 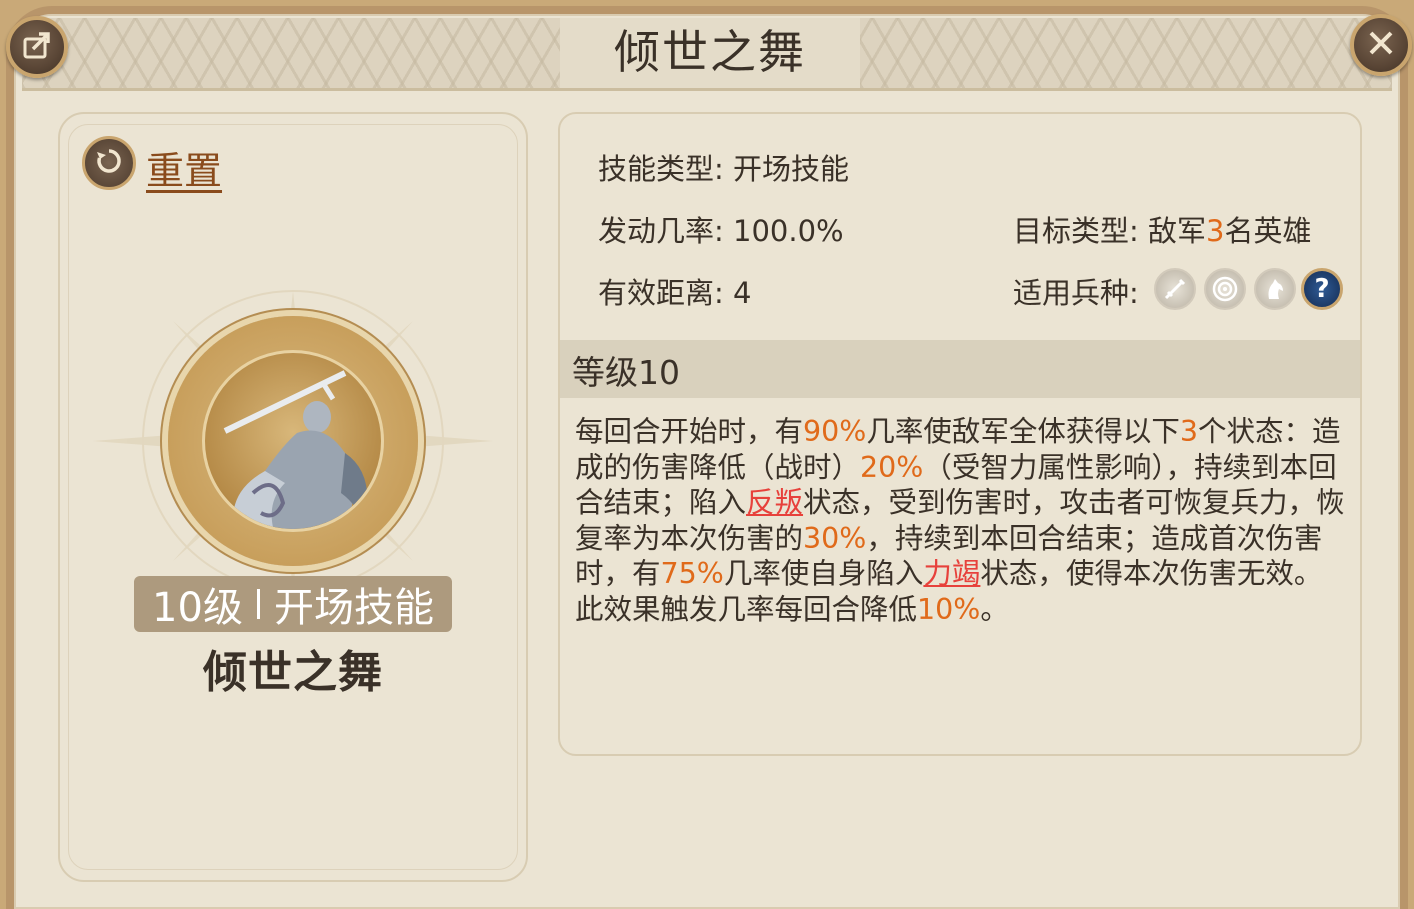 What do you see at coordinates (951, 573) in the screenshot?
I see `status-link-exhausted: 力竭` at bounding box center [951, 573].